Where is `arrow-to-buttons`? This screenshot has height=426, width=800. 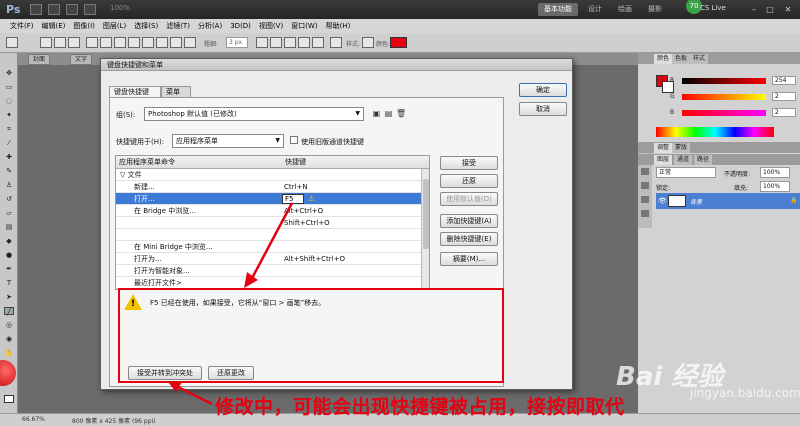 arrow-to-buttons is located at coordinates (194, 395).